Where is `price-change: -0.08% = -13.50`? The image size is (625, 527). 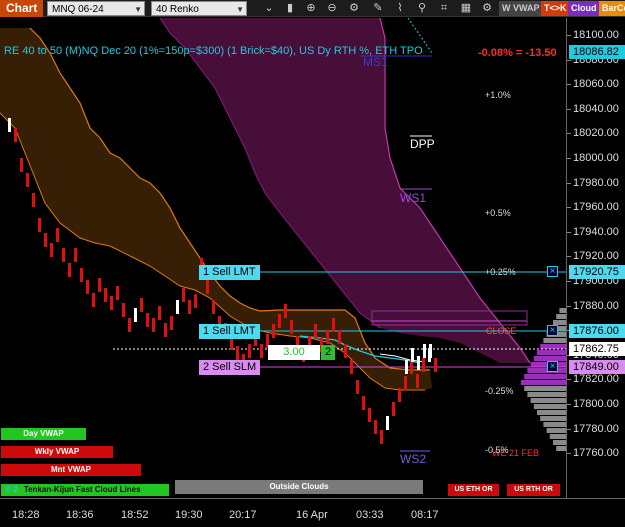
price-change: -0.08% = -13.50 is located at coordinates (517, 53).